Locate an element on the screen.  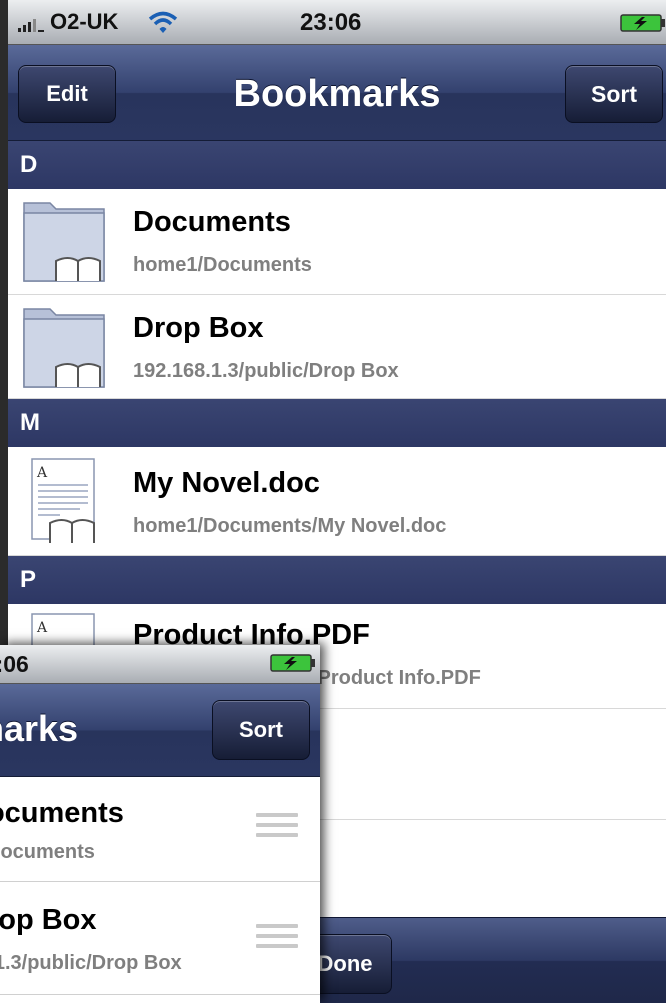
wifi-icon is located at coordinates (163, 23).